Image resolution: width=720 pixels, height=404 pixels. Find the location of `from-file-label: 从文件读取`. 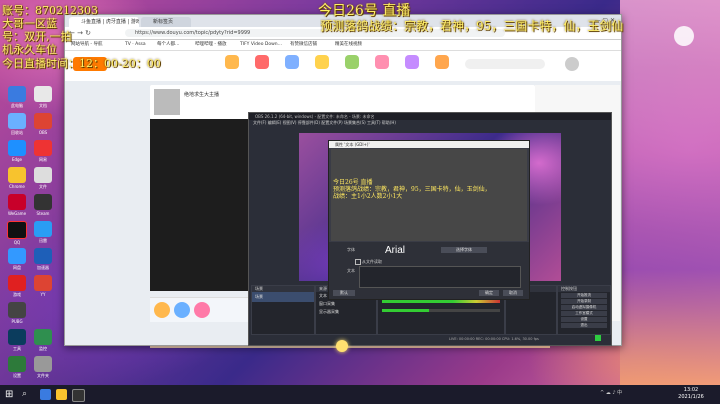

from-file-label: 从文件读取 is located at coordinates (372, 261).